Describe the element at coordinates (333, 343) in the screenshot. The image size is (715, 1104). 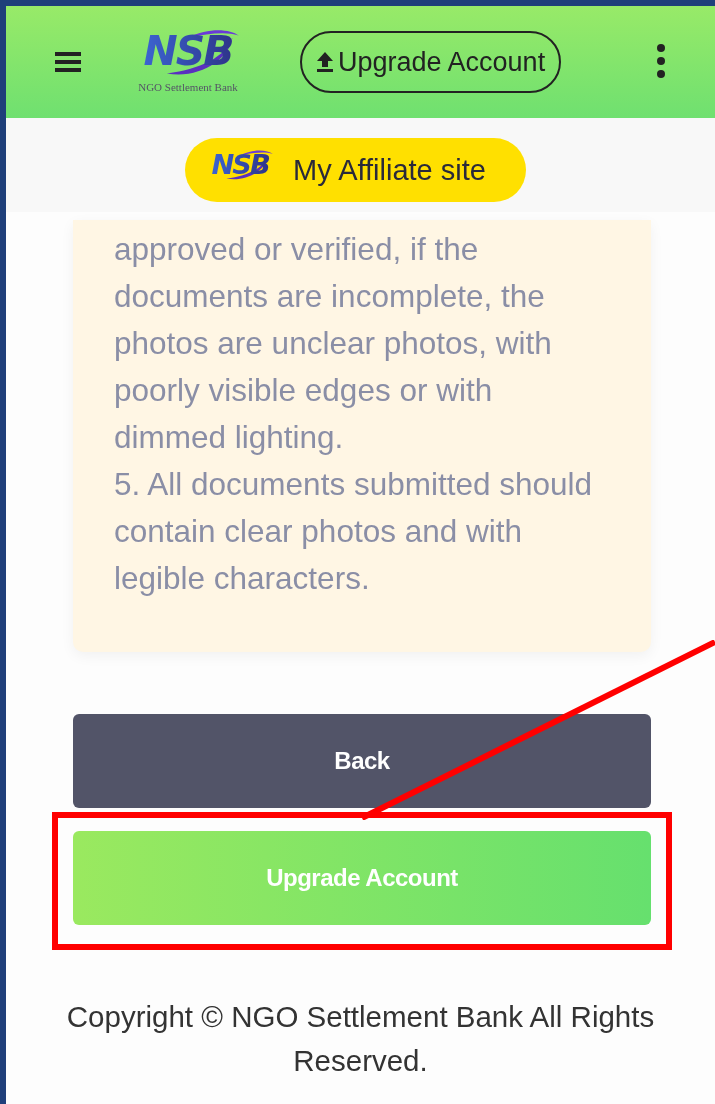
I see `notice-paragraph: approved or verified, if the documents are incomplete, the photos are unclear photos, with poorly visible edges or with dimmed lighting.` at that location.